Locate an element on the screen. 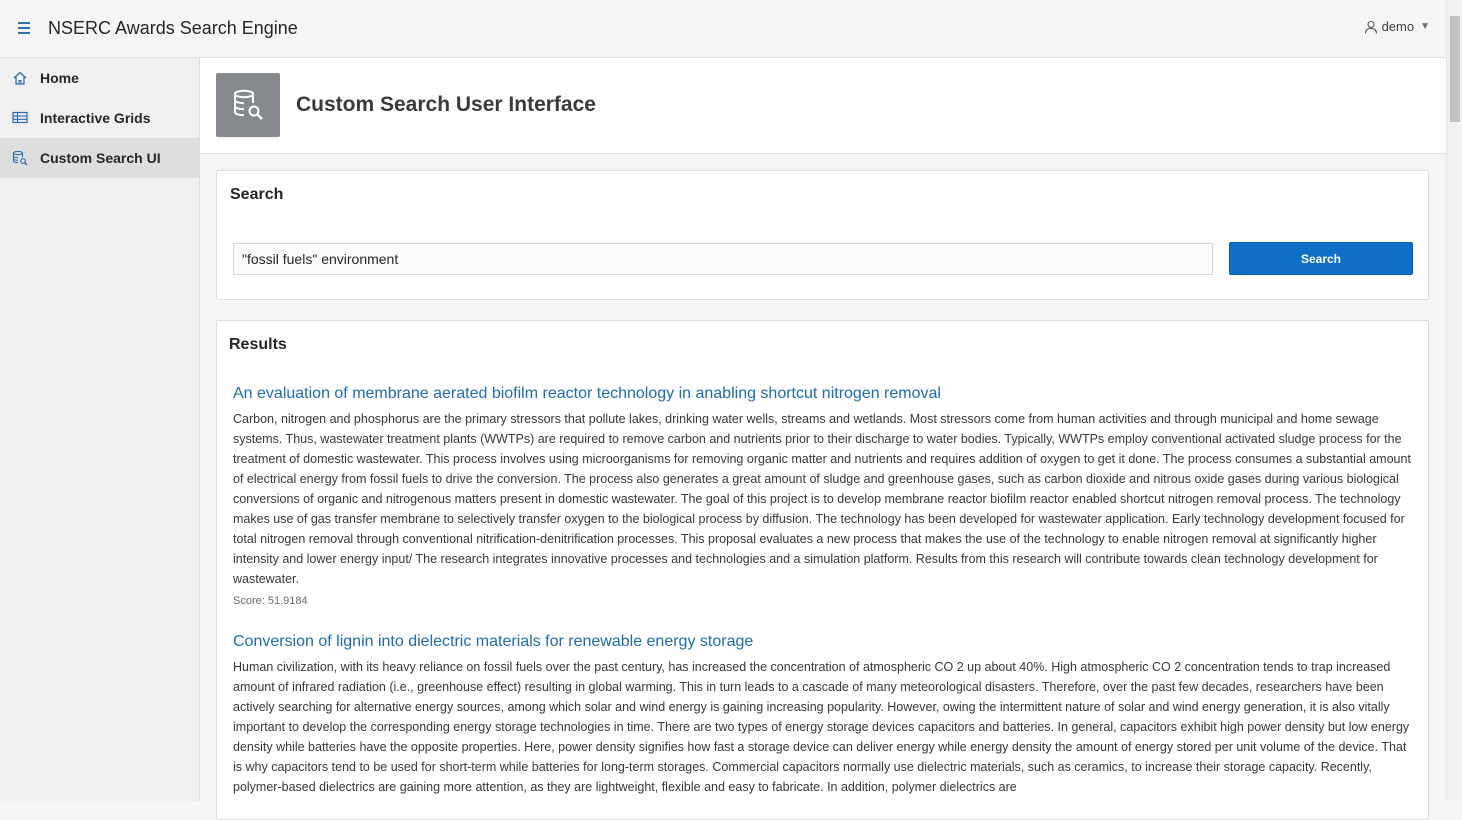 Image resolution: width=1462 pixels, height=820 pixels. results-region-title: Results is located at coordinates (258, 344).